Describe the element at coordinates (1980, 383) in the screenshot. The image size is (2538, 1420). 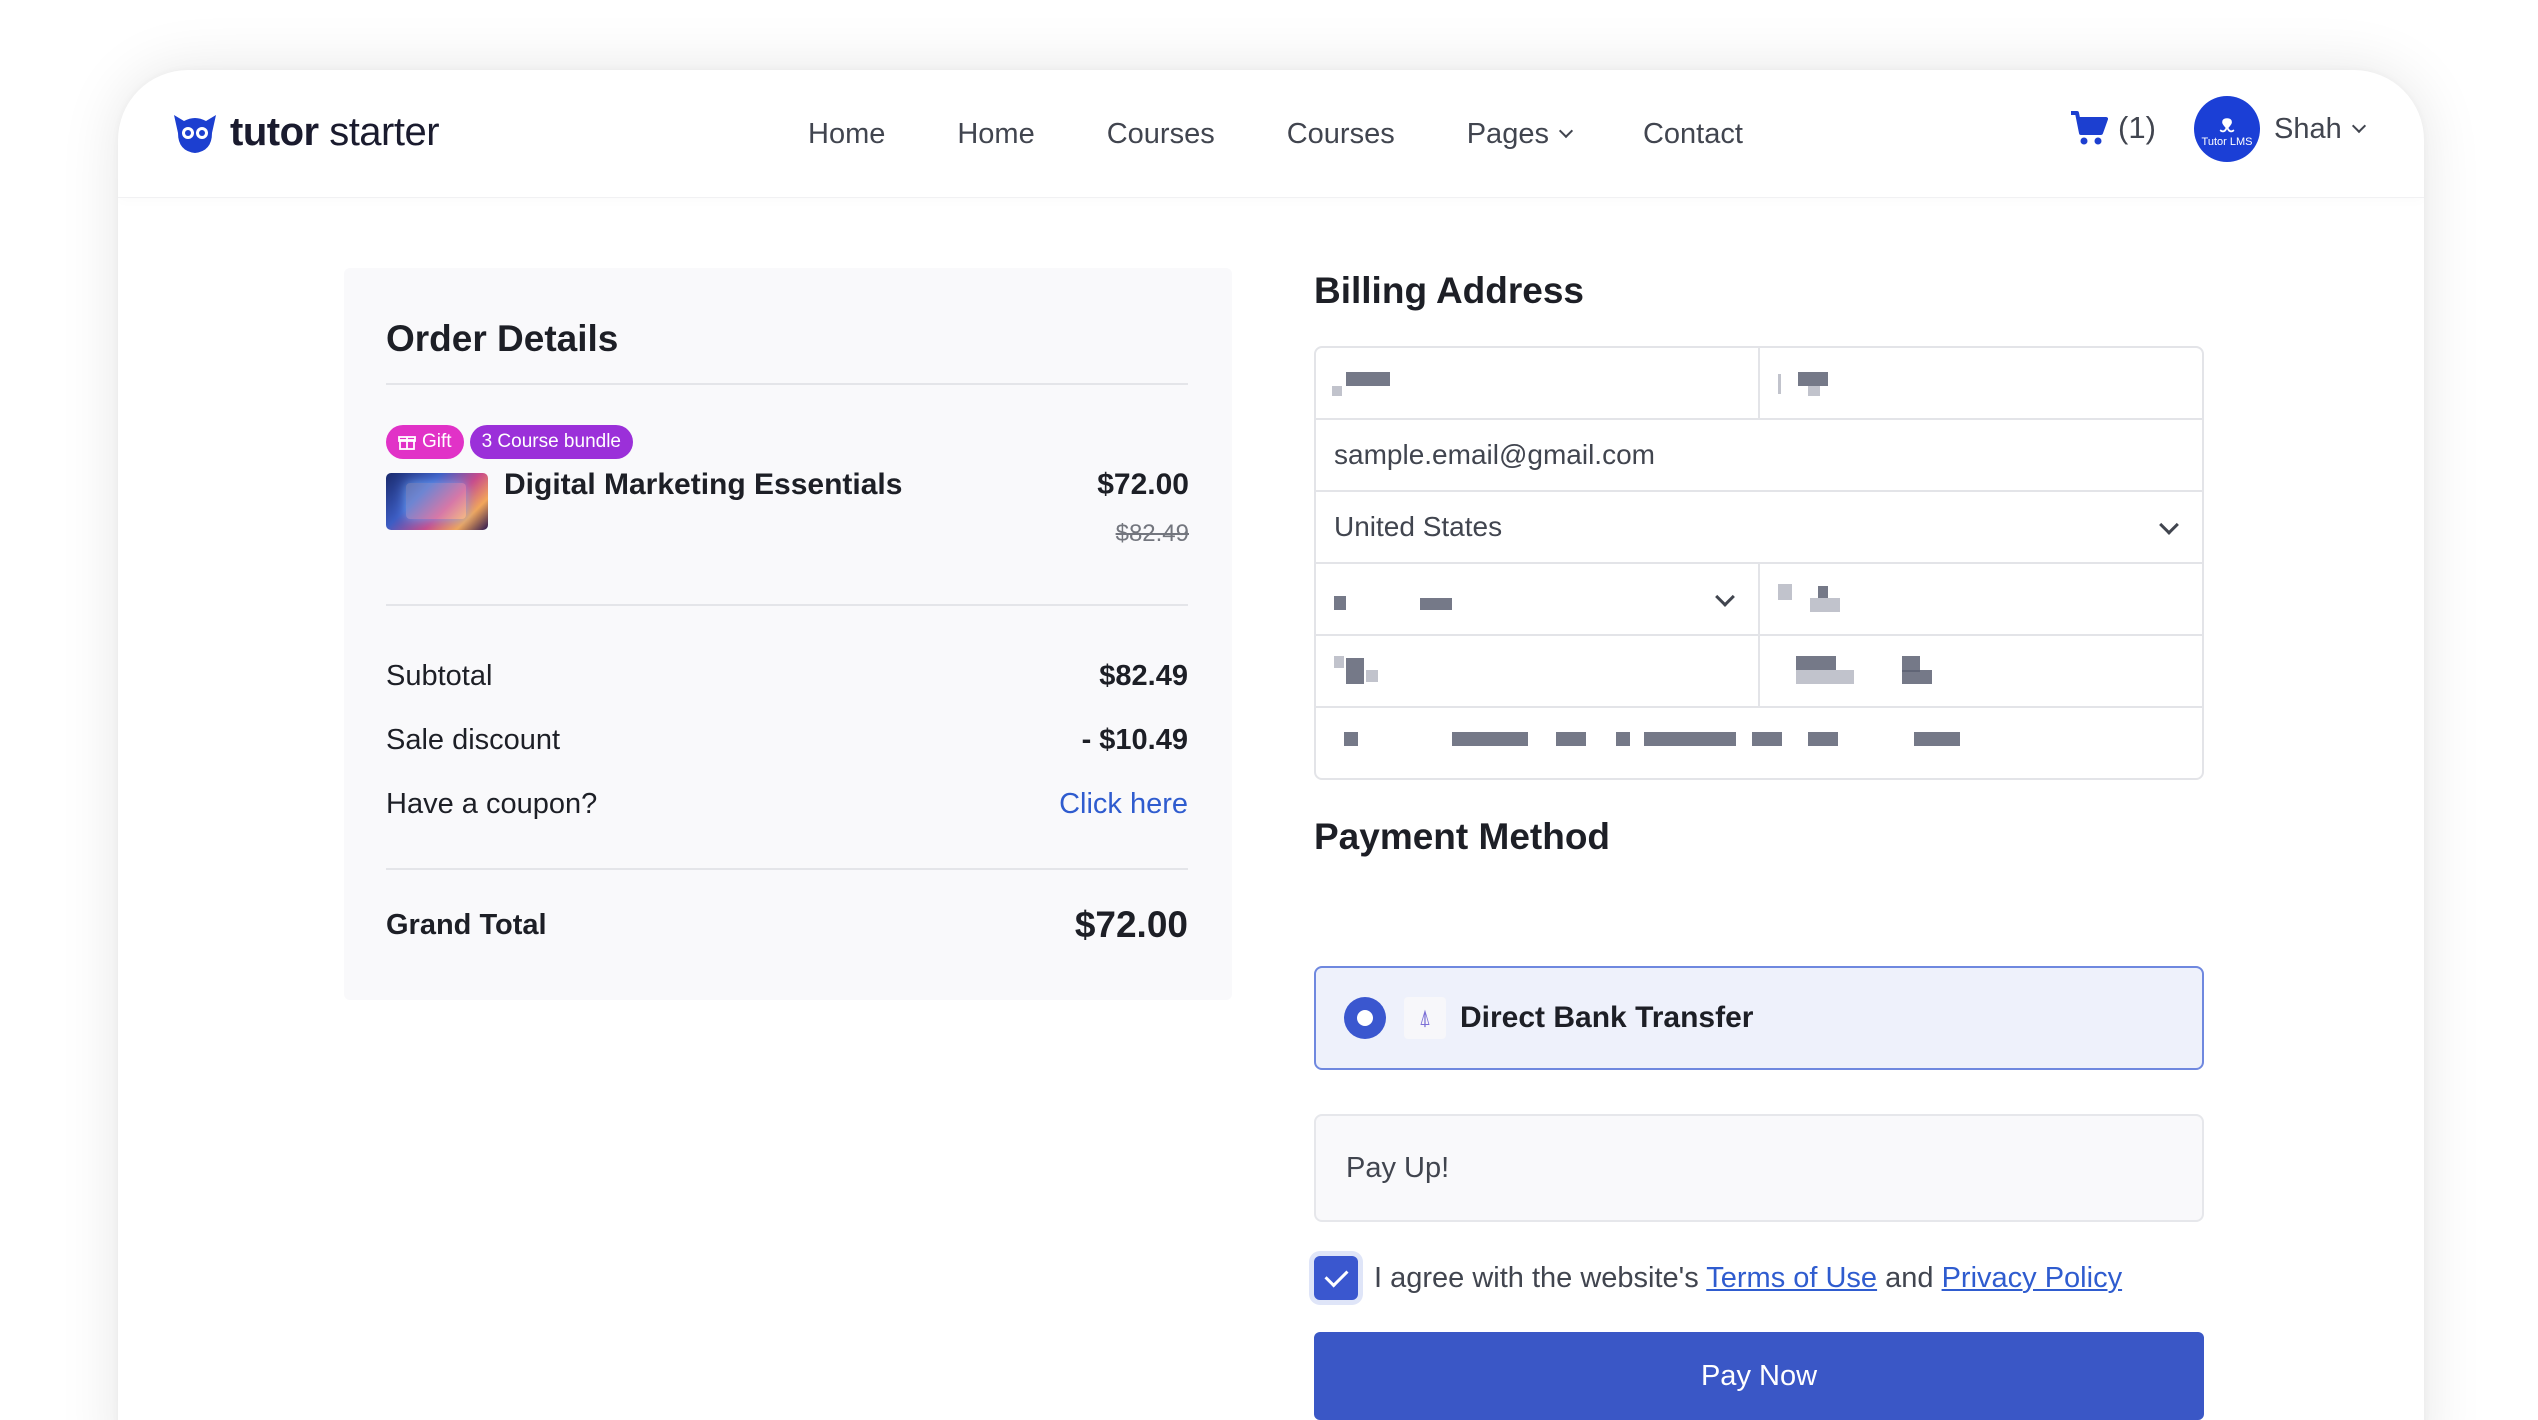
I see `last-name-field` at that location.